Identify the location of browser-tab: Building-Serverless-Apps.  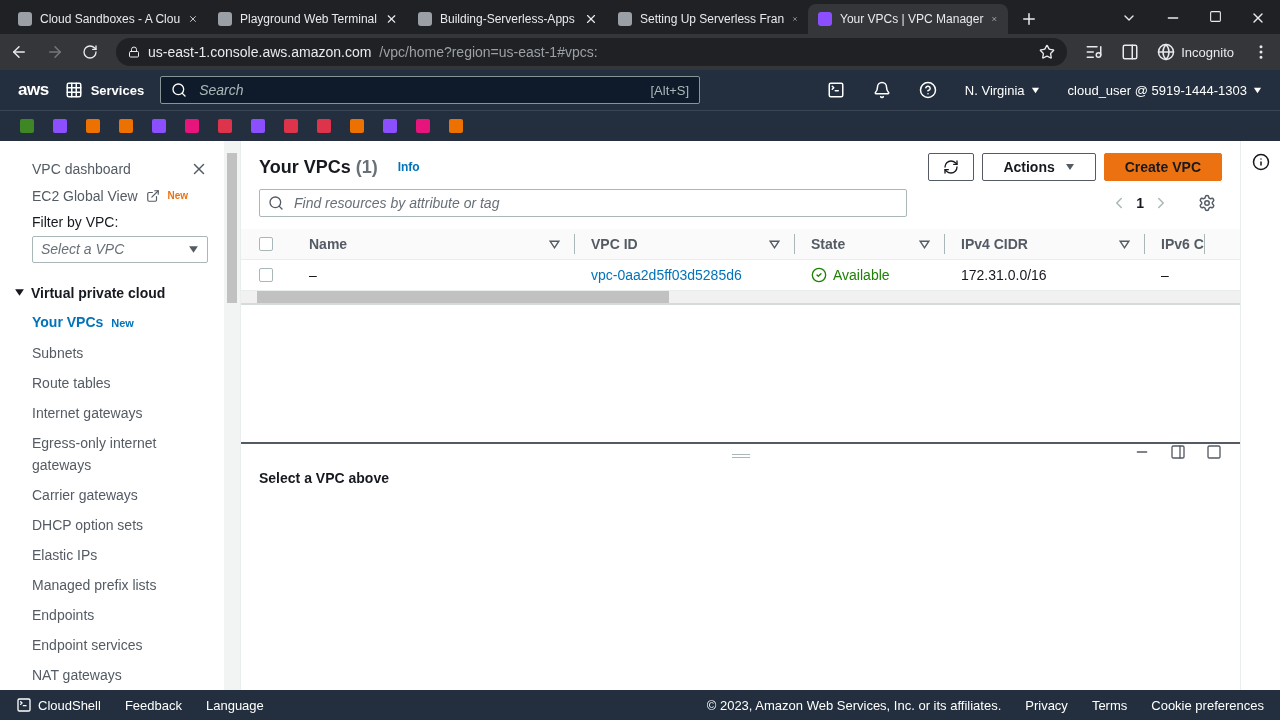
(508, 19).